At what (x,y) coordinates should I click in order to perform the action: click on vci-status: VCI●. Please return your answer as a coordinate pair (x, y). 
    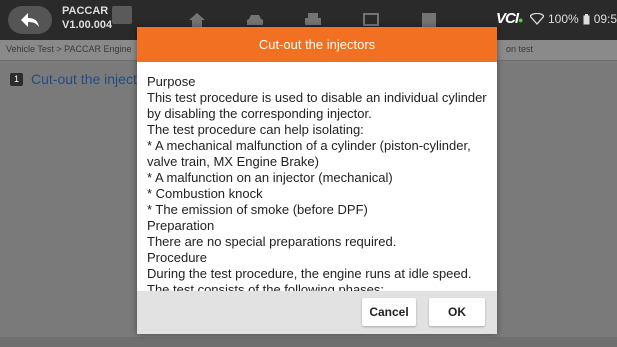
    Looking at the image, I should click on (510, 18).